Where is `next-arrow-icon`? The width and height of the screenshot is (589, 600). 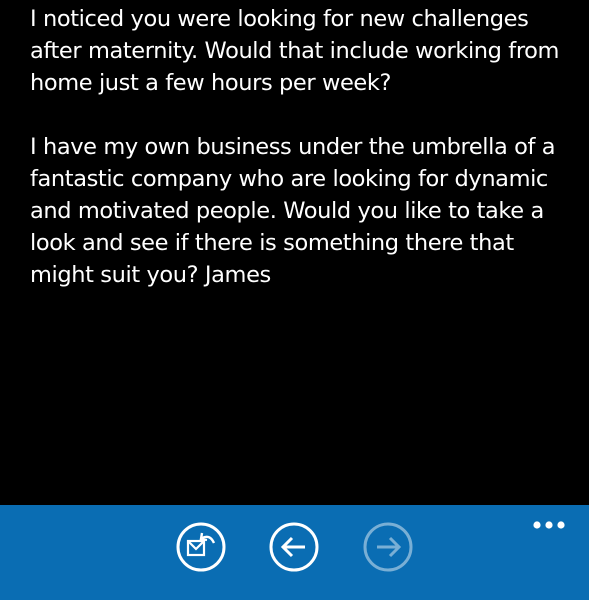 next-arrow-icon is located at coordinates (388, 547).